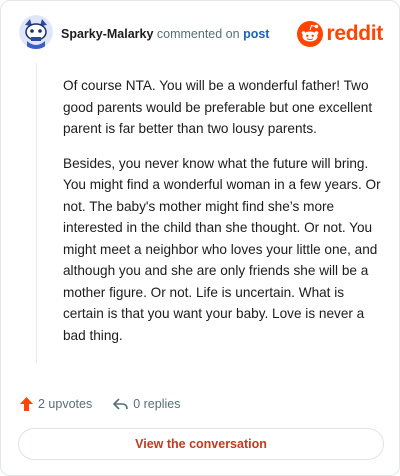  I want to click on thread-line, so click(36, 213).